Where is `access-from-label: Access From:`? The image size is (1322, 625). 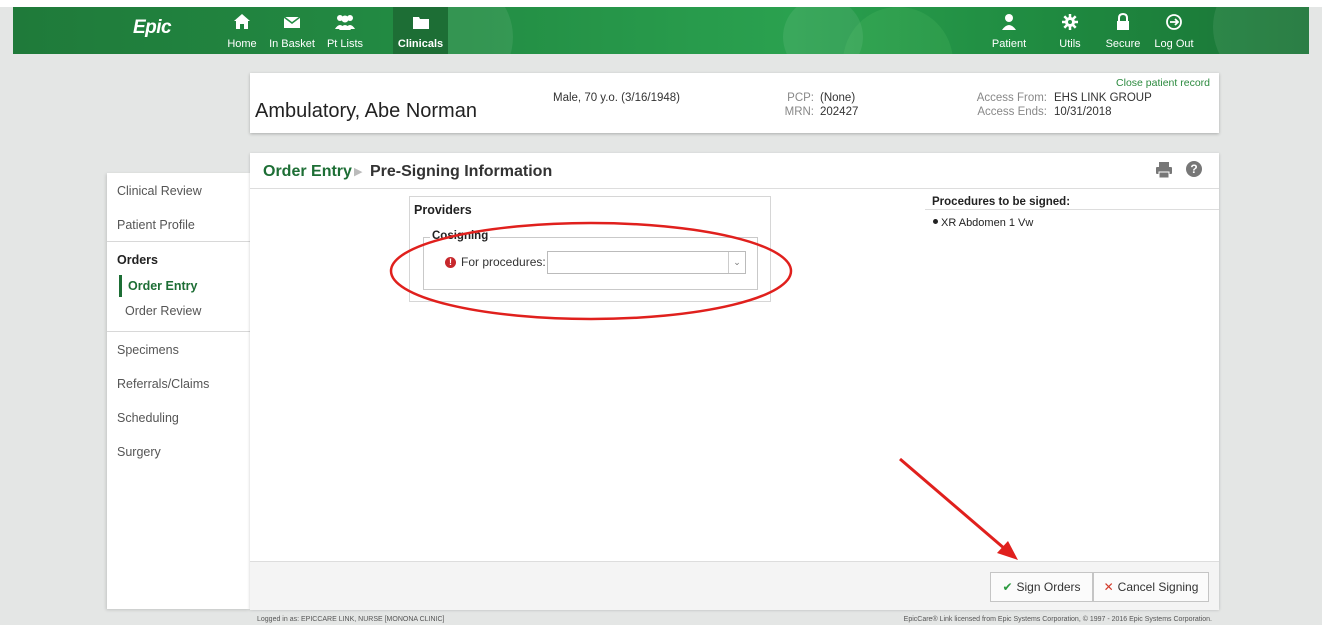 access-from-label: Access From: is located at coordinates (1011, 98).